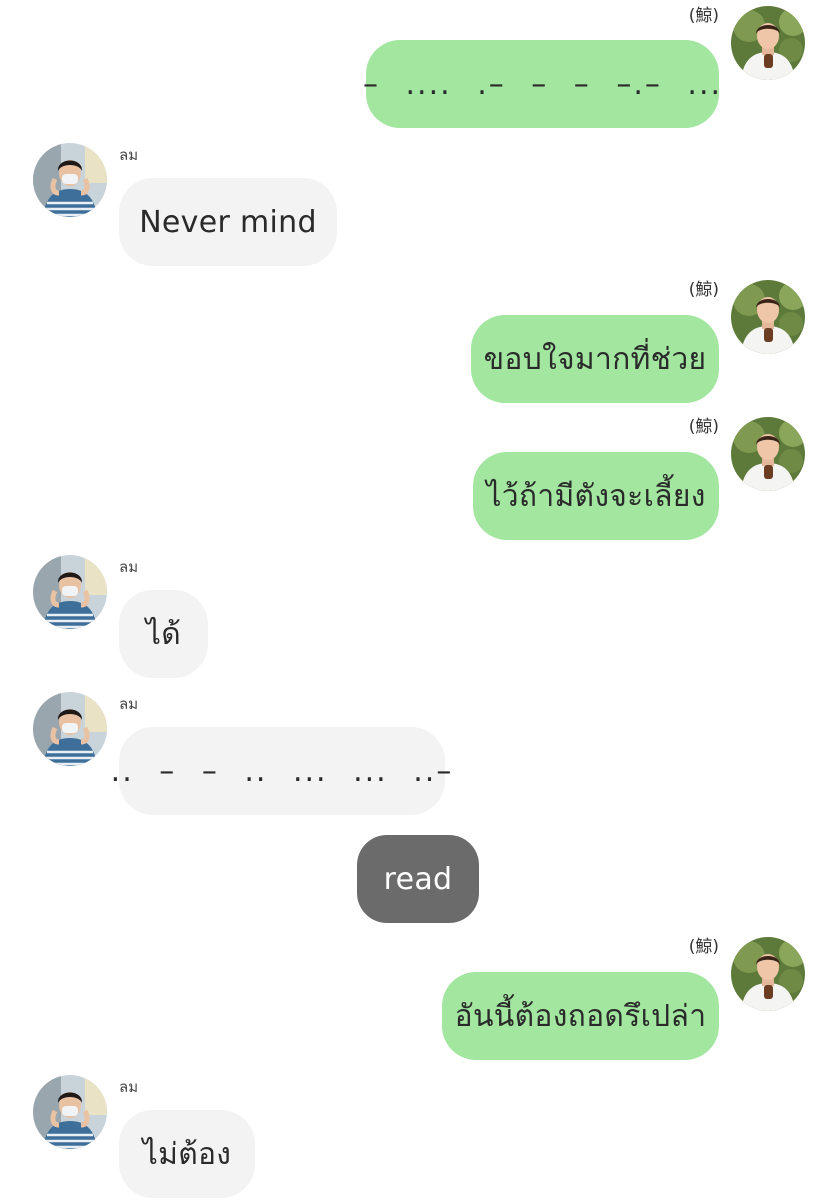 Image resolution: width=837 pixels, height=1200 pixels. Describe the element at coordinates (418, 879) in the screenshot. I see `read-status-badge: read` at that location.